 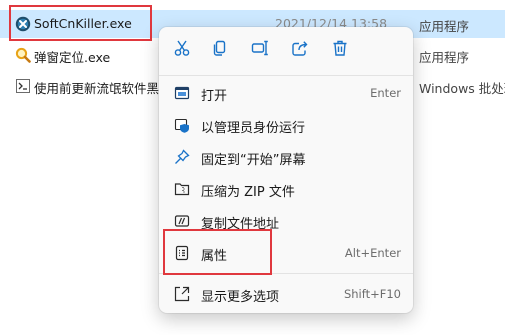 I want to click on menu-item-show-more-options: 显示更多选项 Shift+F10, so click(x=286, y=294).